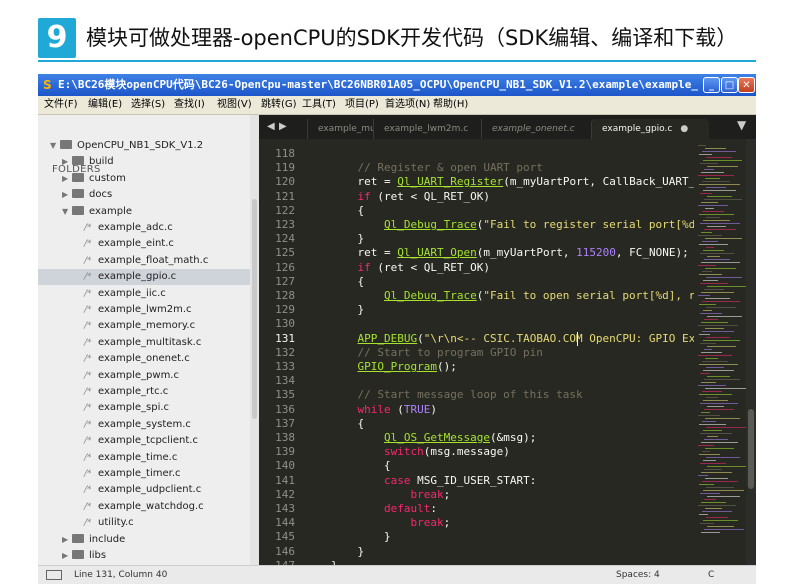 Image resolution: width=800 pixels, height=584 pixels. Describe the element at coordinates (638, 575) in the screenshot. I see `indentation-setting: Spaces: 4` at that location.